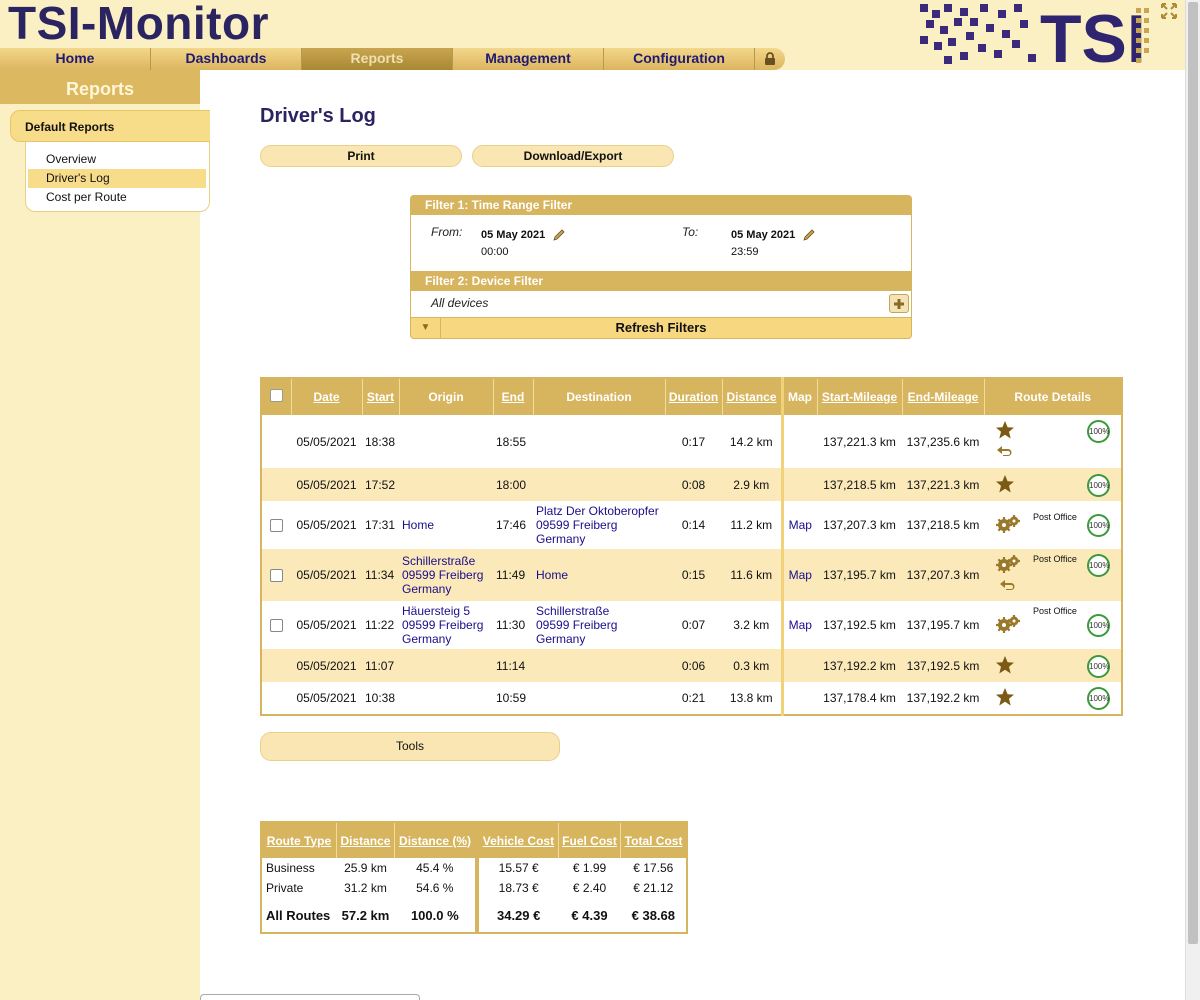  What do you see at coordinates (436, 840) in the screenshot?
I see `summary-header-distance-pct: Distance (%)` at bounding box center [436, 840].